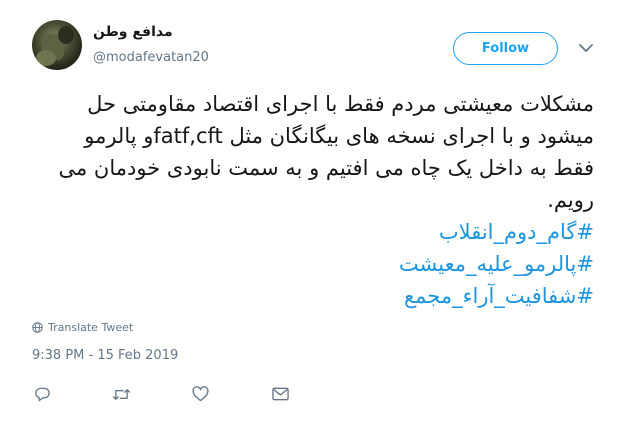  I want to click on chevron-down-icon, so click(586, 48).